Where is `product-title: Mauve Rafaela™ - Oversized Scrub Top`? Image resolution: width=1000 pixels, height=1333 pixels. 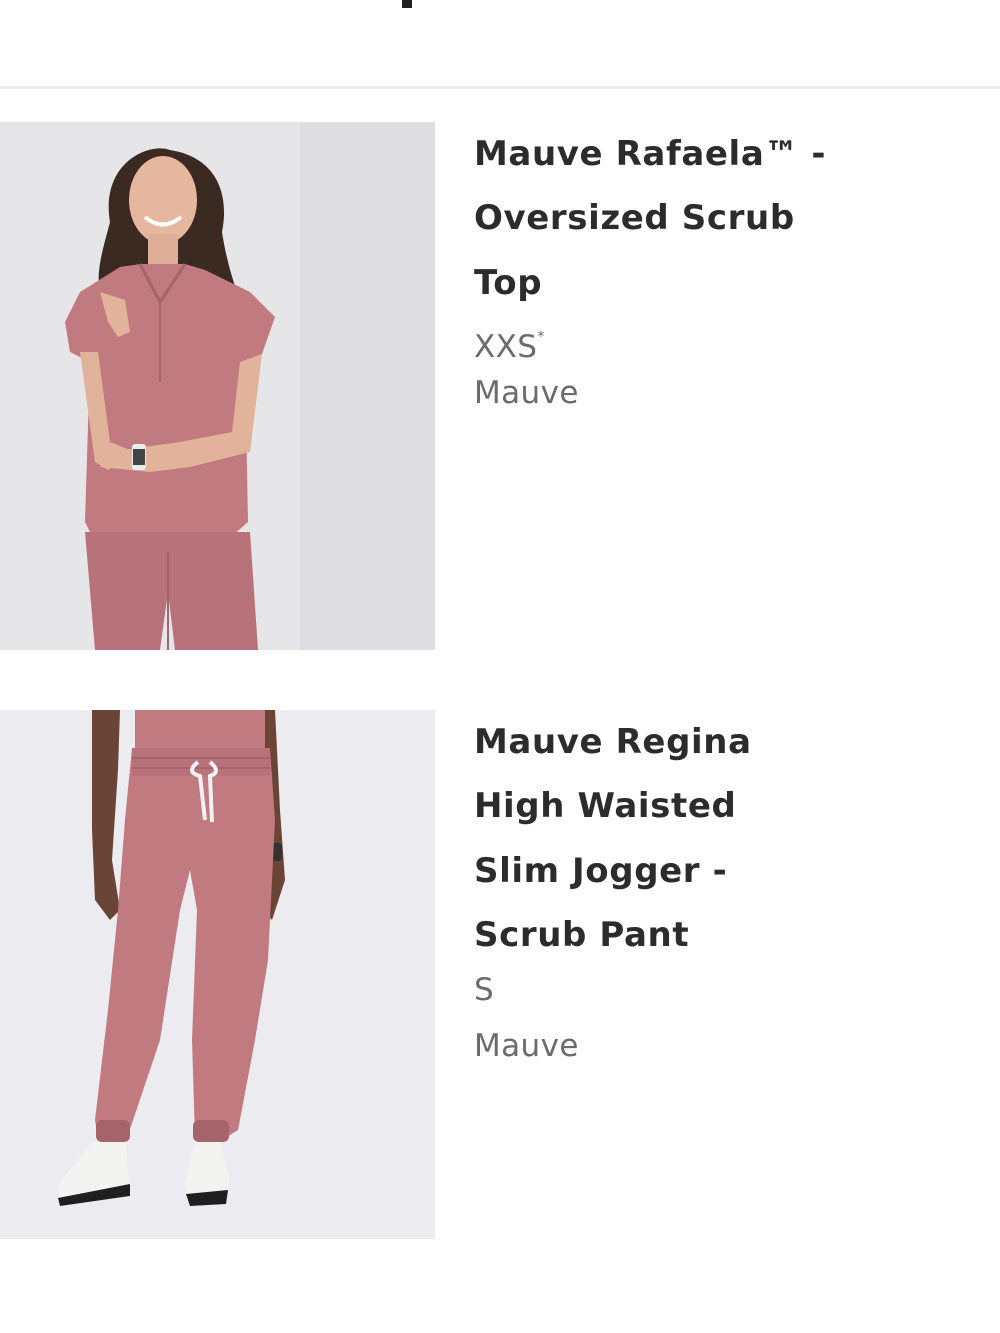
product-title: Mauve Rafaela™ - Oversized Scrub Top is located at coordinates (724, 219).